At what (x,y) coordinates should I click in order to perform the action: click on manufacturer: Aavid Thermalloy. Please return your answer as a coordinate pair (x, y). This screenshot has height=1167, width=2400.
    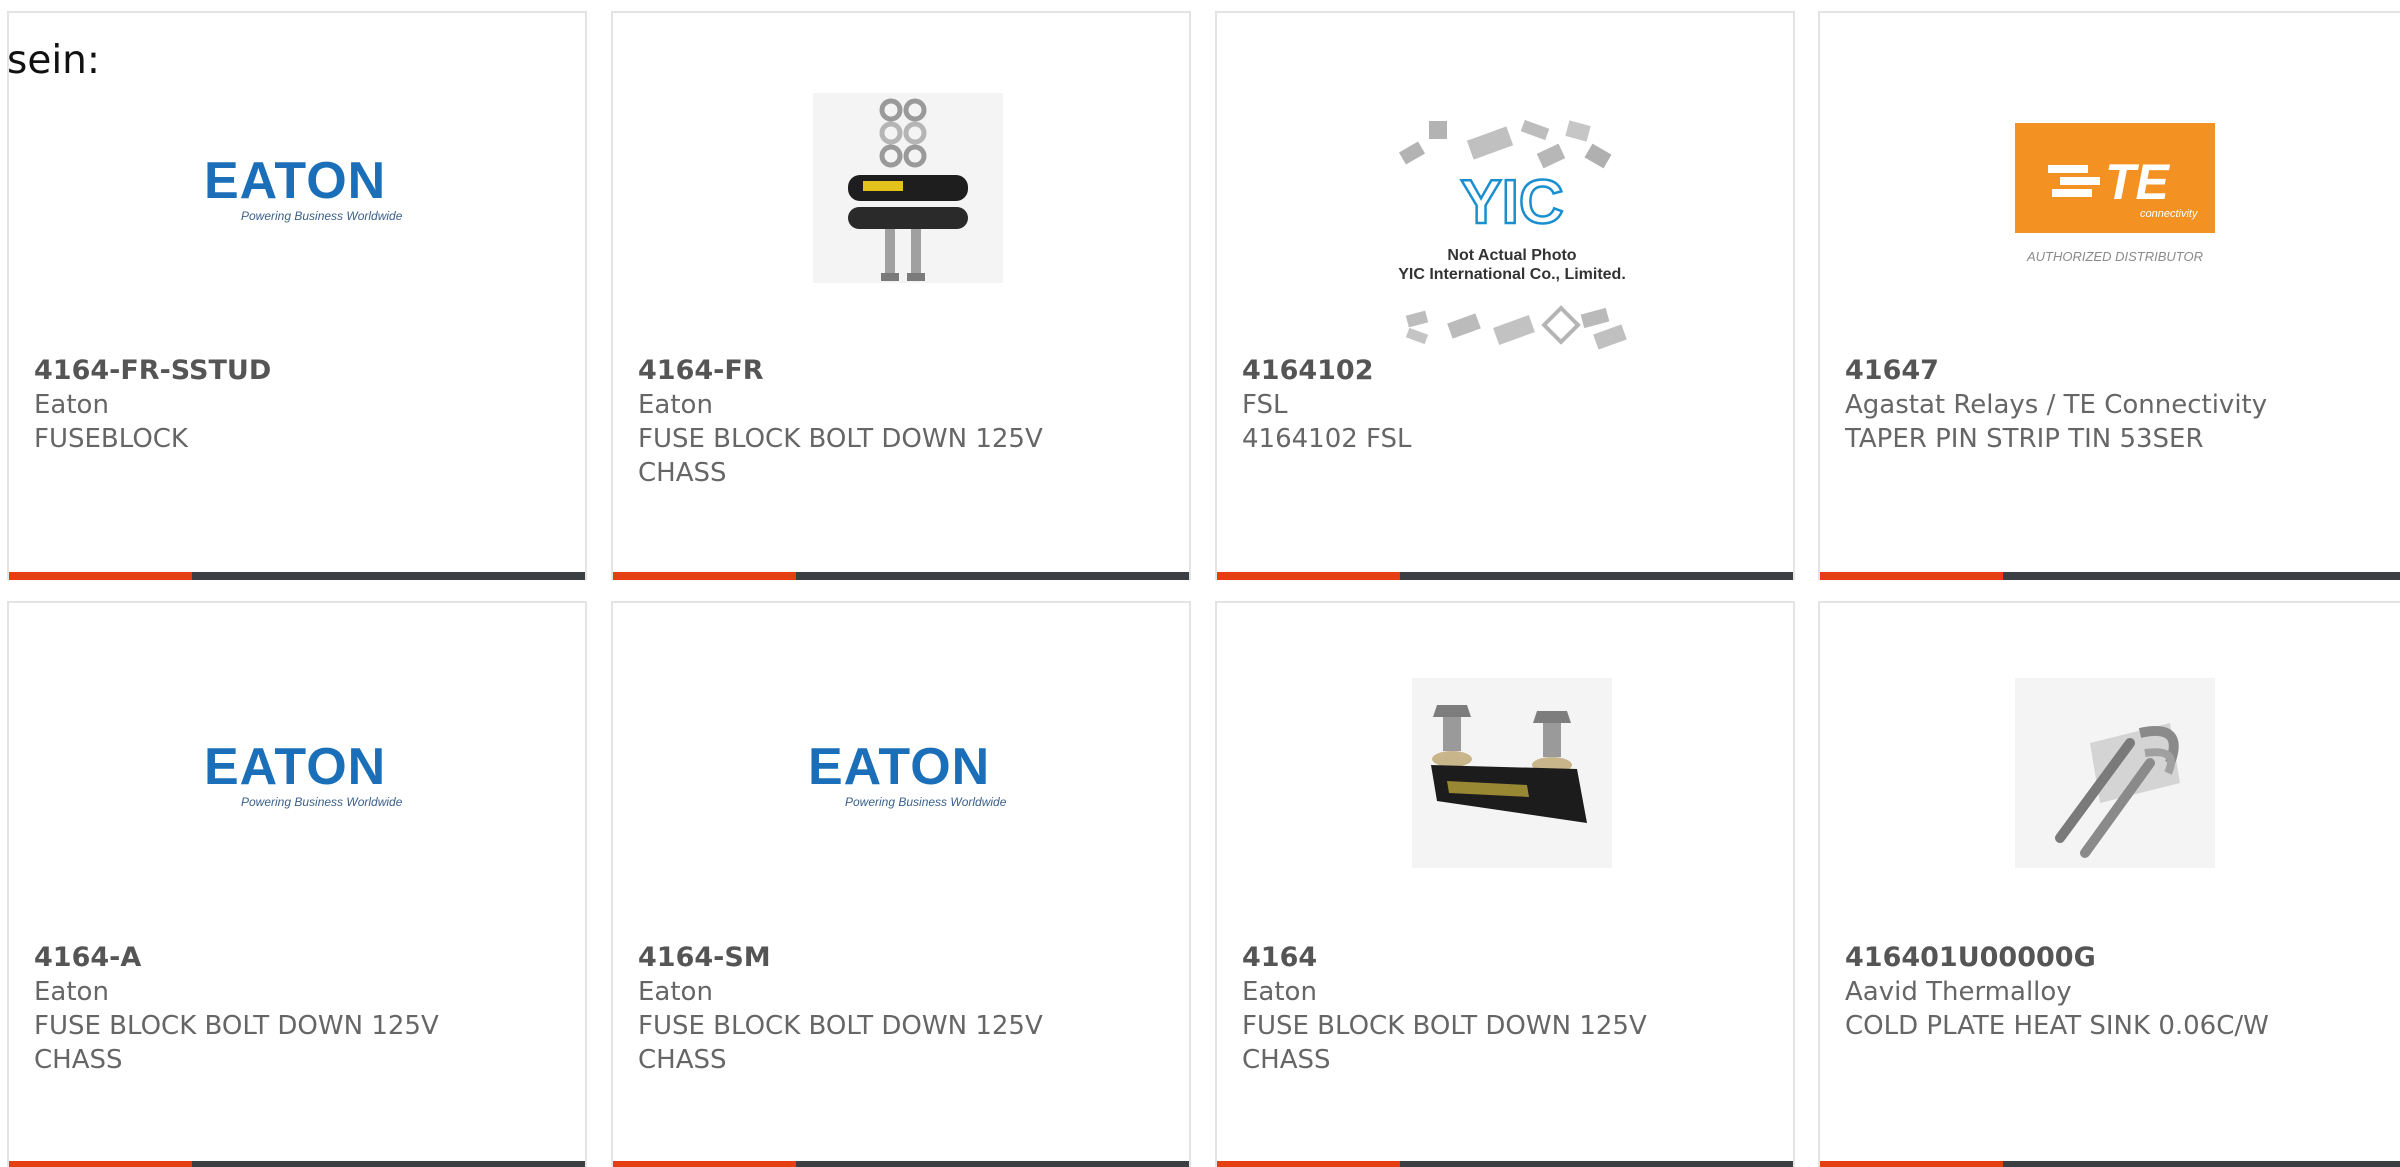
    Looking at the image, I should click on (1958, 992).